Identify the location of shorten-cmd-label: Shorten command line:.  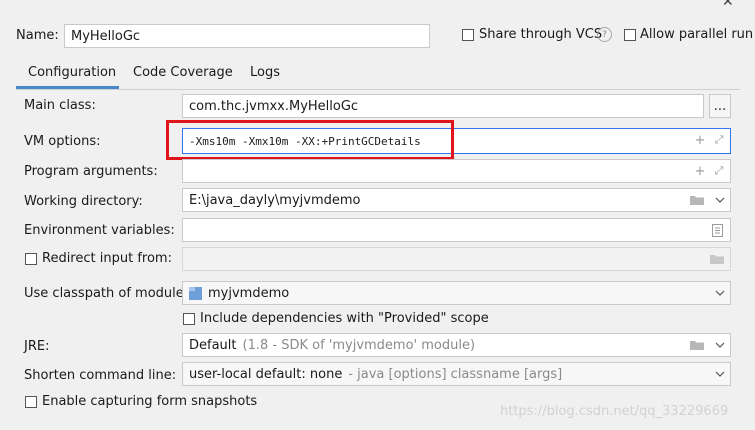
(100, 375).